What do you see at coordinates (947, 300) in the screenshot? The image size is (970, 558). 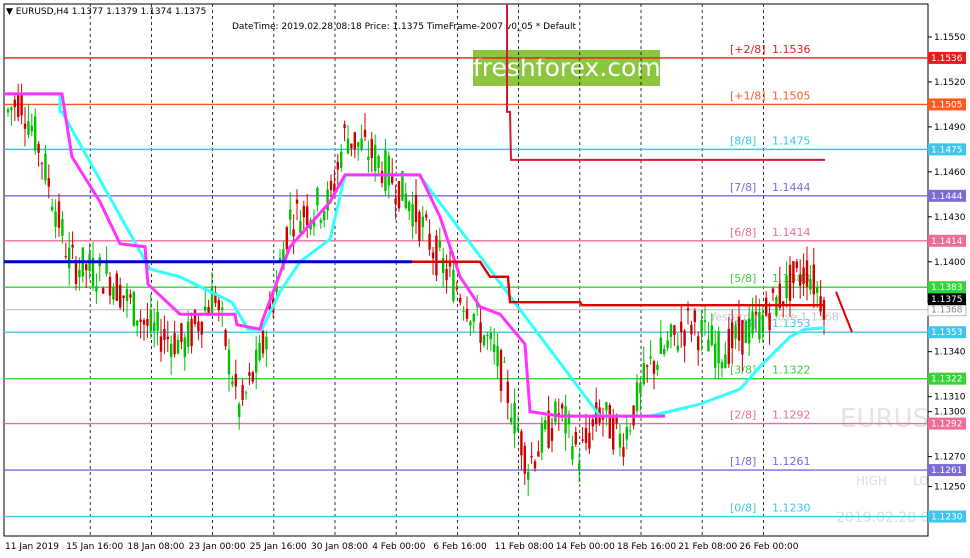 I see `current-price-tag-text: 1.1375` at bounding box center [947, 300].